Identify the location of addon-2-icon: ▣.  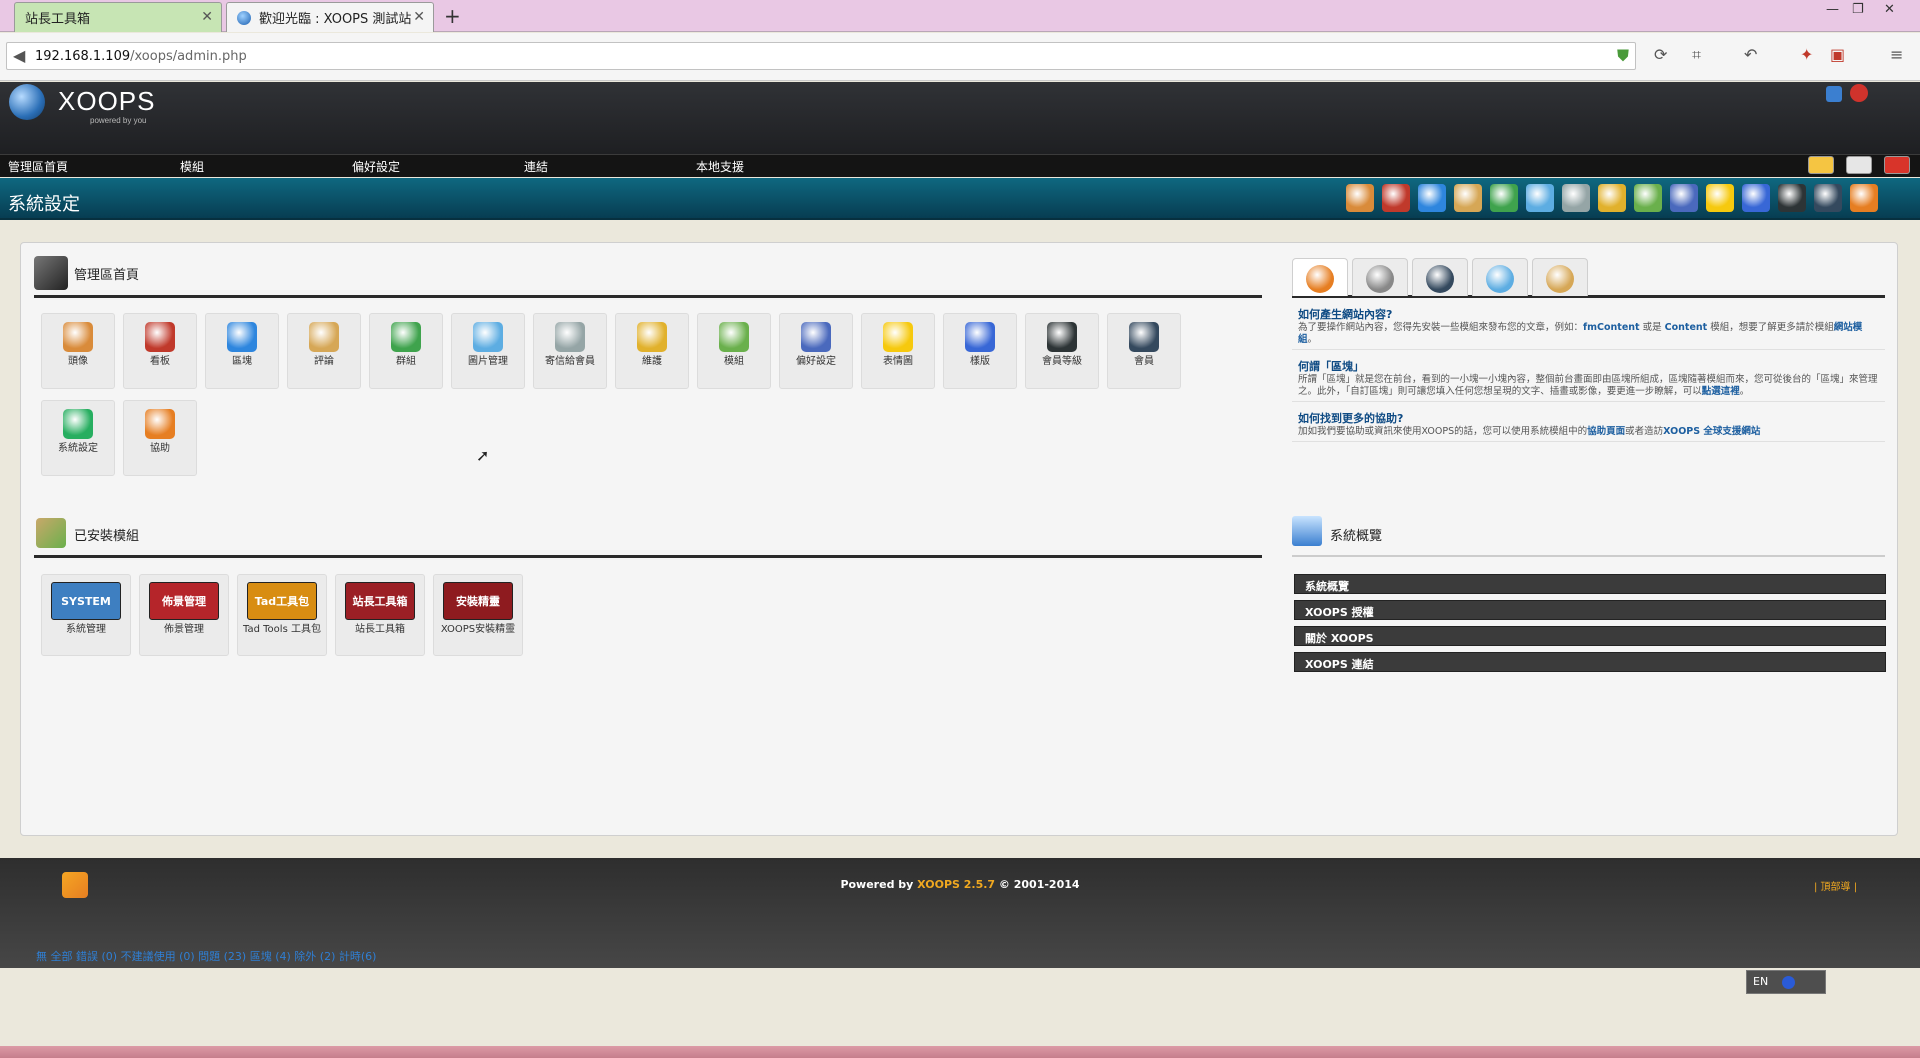
(1837, 54).